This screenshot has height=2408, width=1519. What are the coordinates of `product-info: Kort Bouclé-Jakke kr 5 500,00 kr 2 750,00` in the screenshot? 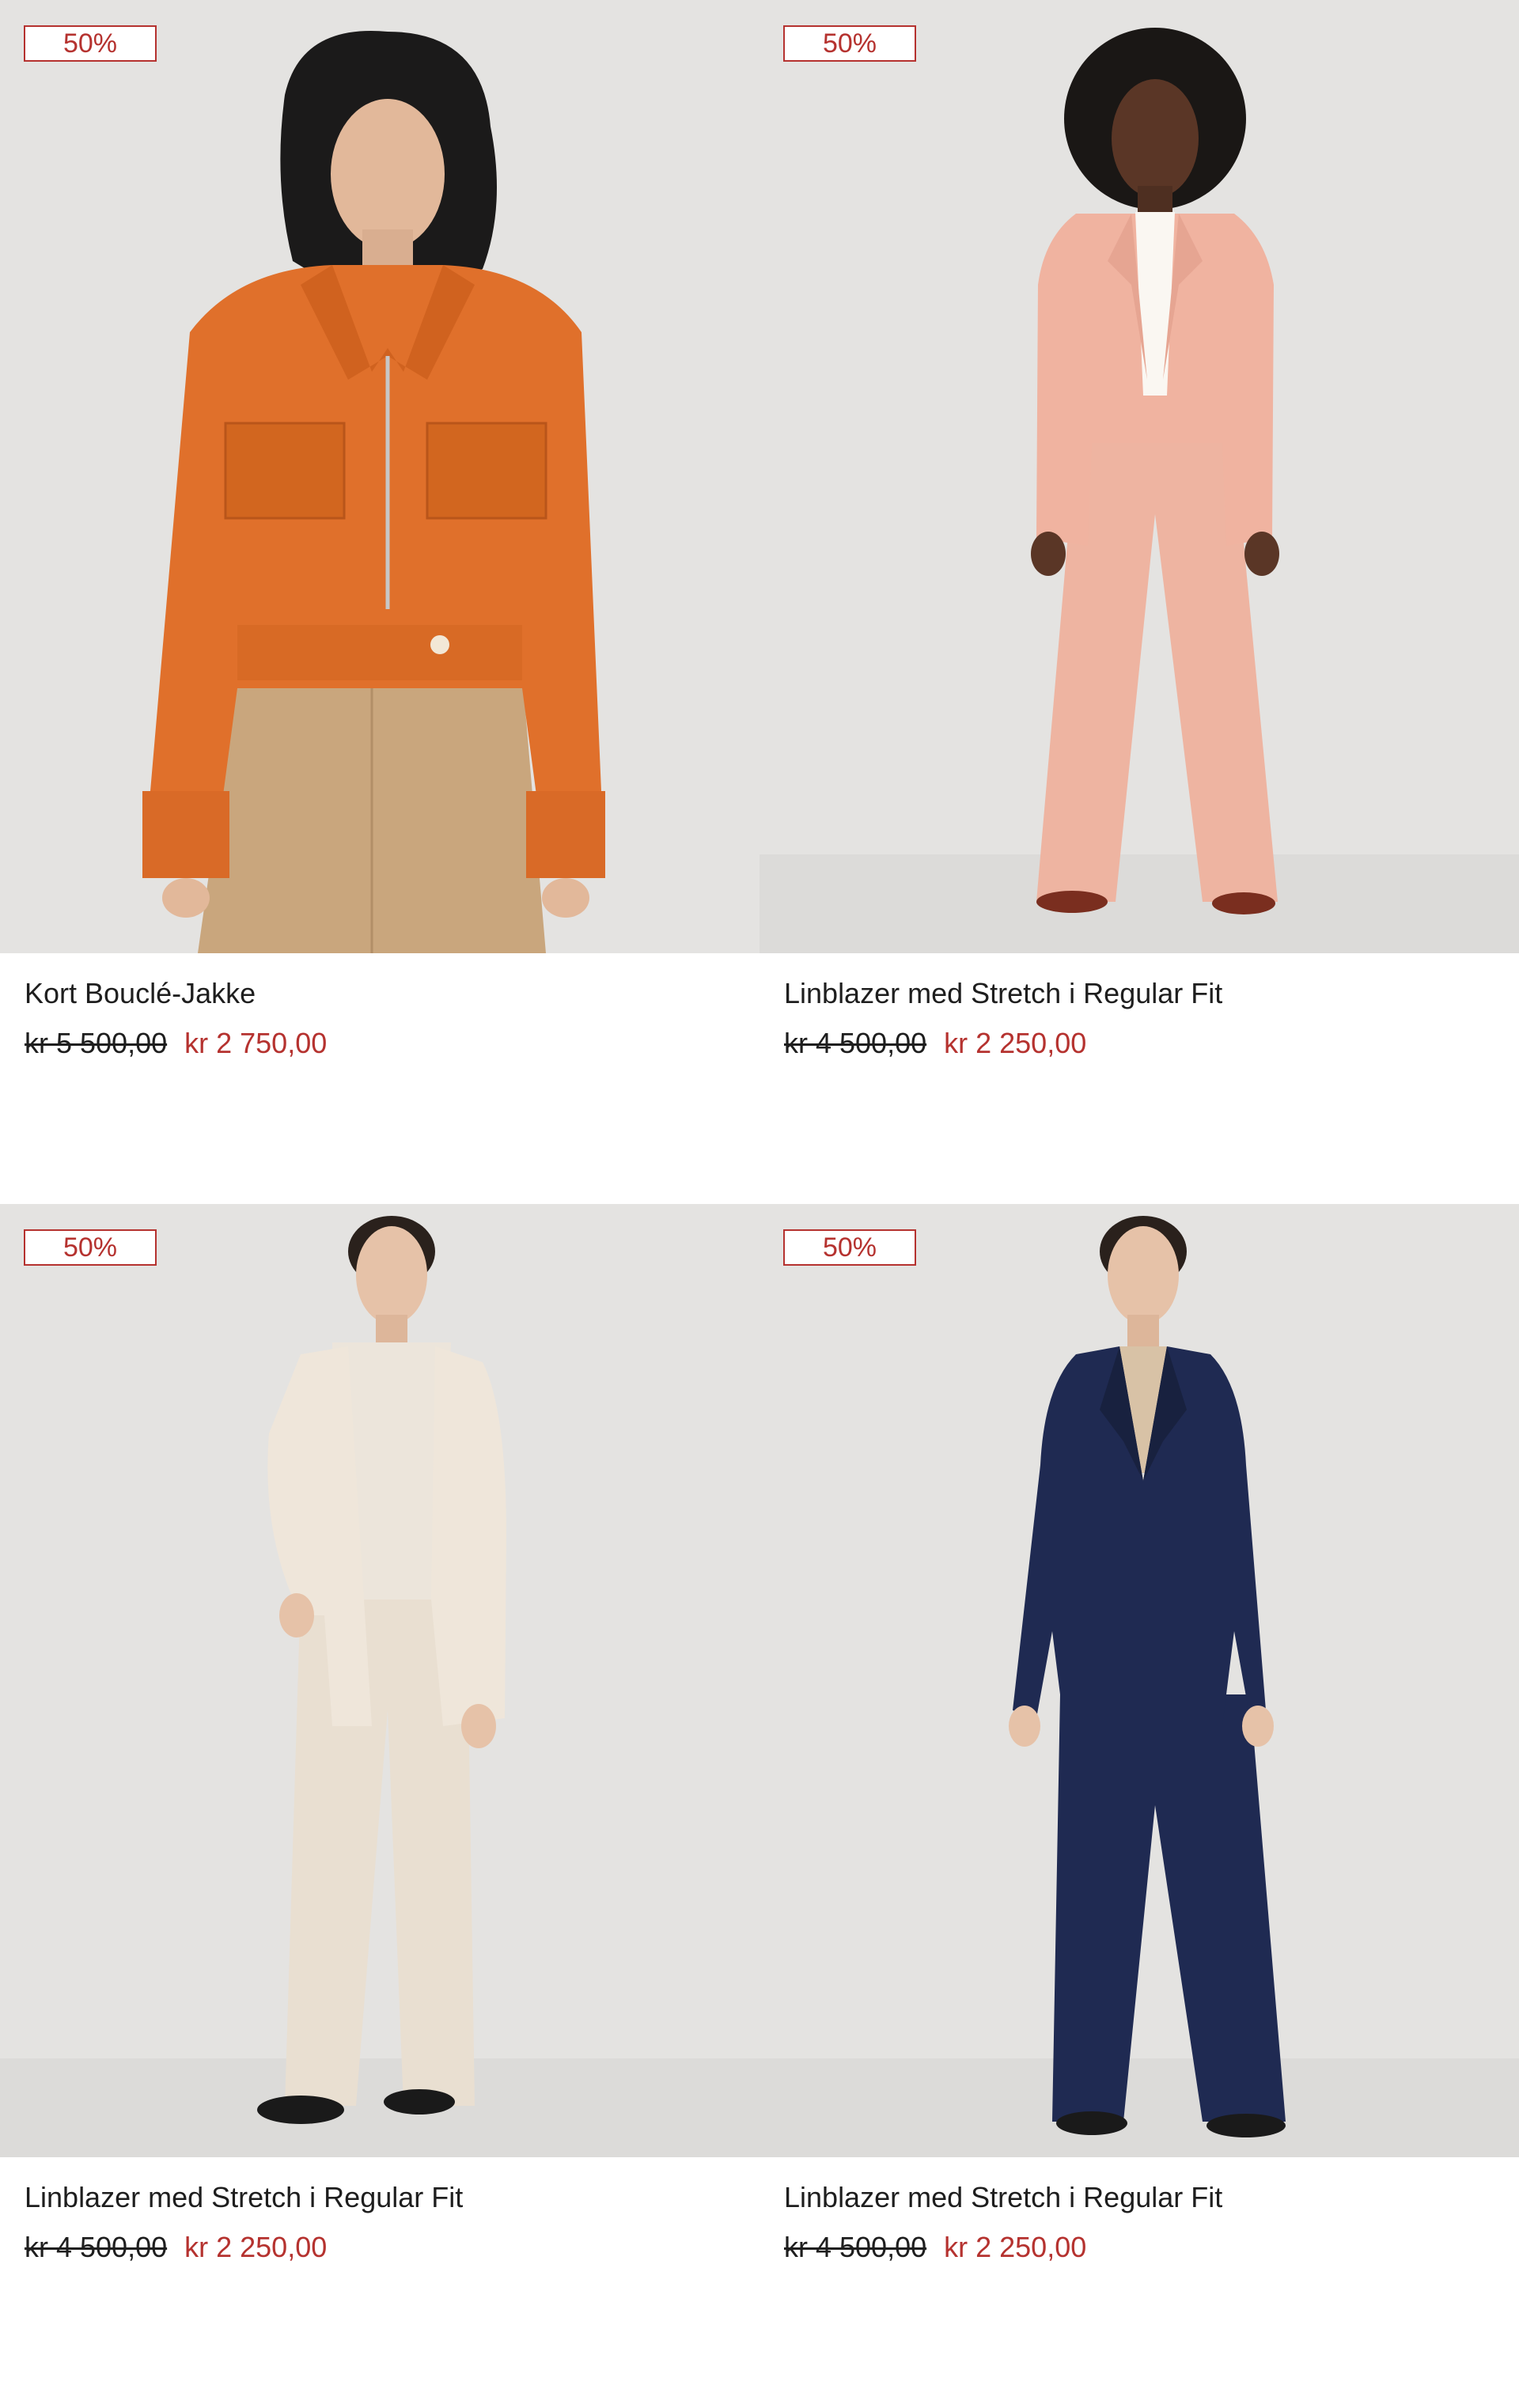 It's located at (380, 1078).